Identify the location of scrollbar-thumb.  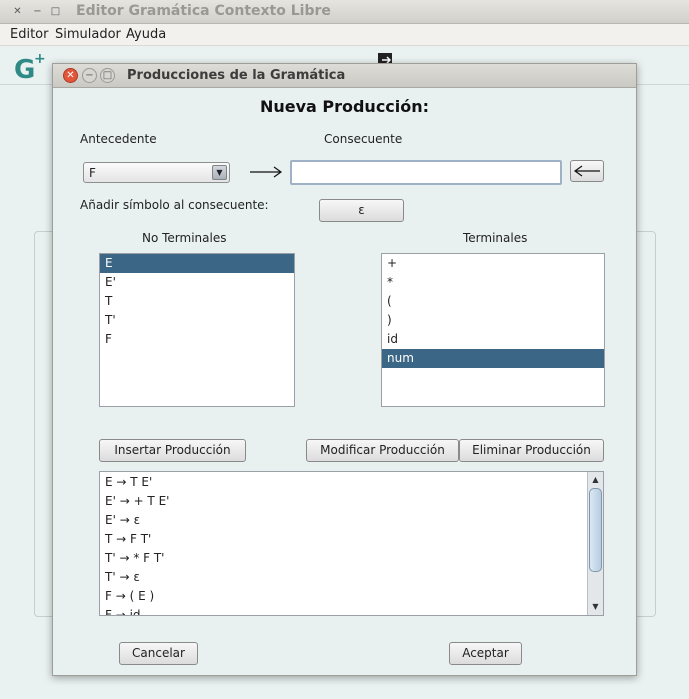
(595, 530).